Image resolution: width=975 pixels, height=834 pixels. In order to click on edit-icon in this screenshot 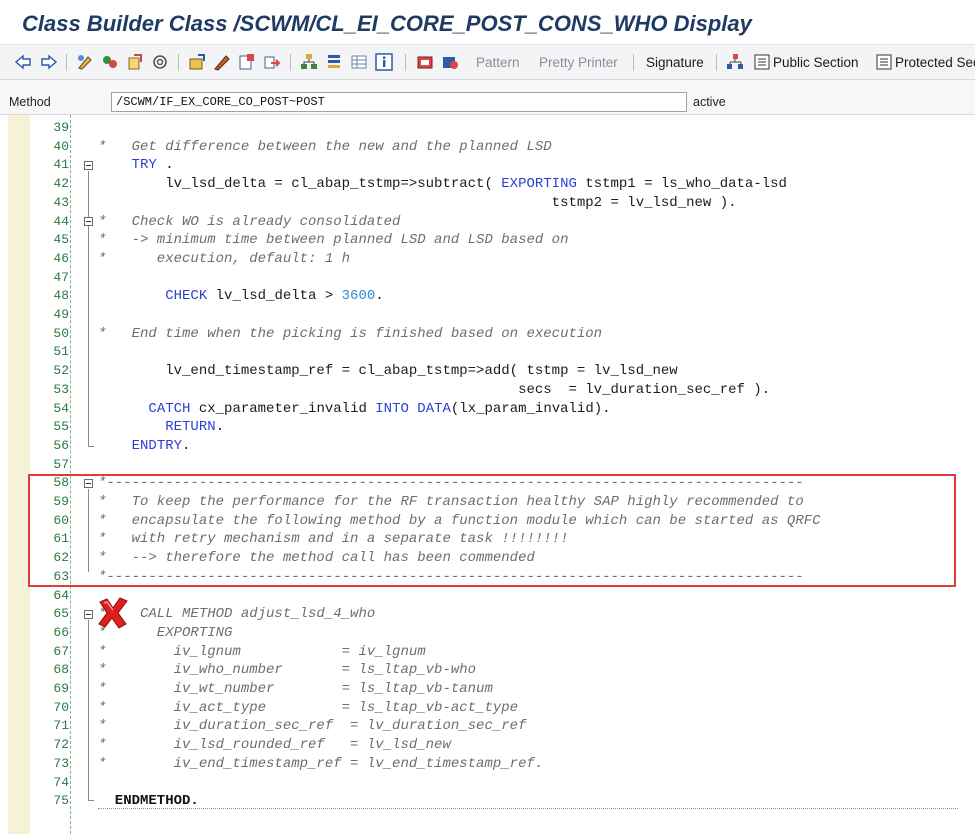, I will do `click(222, 62)`.